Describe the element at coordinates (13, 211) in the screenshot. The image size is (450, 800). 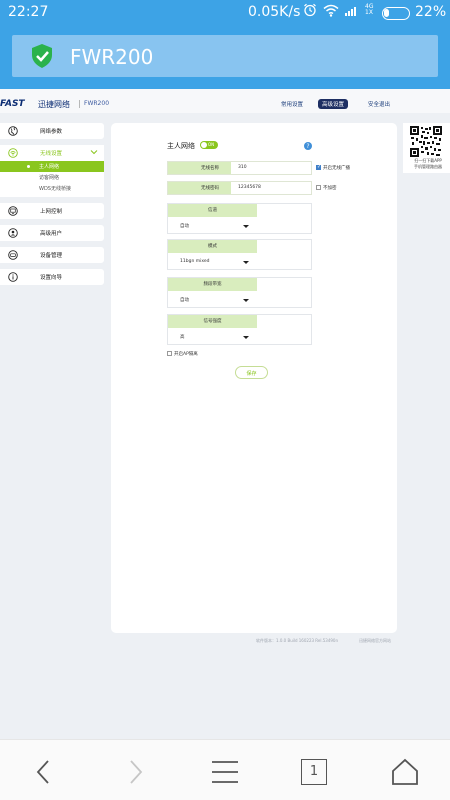
I see `monitor-icon` at that location.